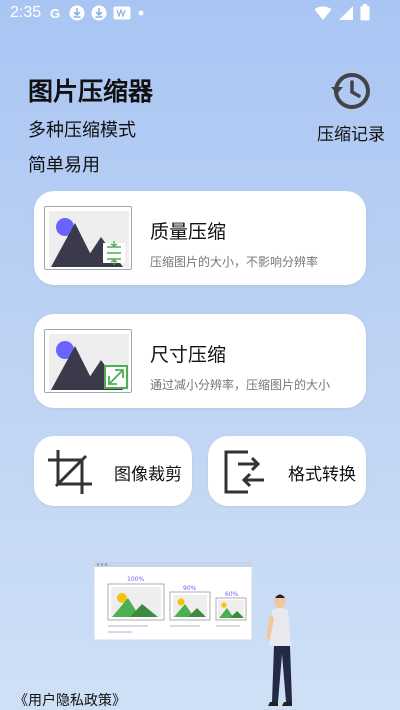 Image resolution: width=400 pixels, height=710 pixels. What do you see at coordinates (203, 635) in the screenshot?
I see `compression-illustration: 100% 90% 60%` at bounding box center [203, 635].